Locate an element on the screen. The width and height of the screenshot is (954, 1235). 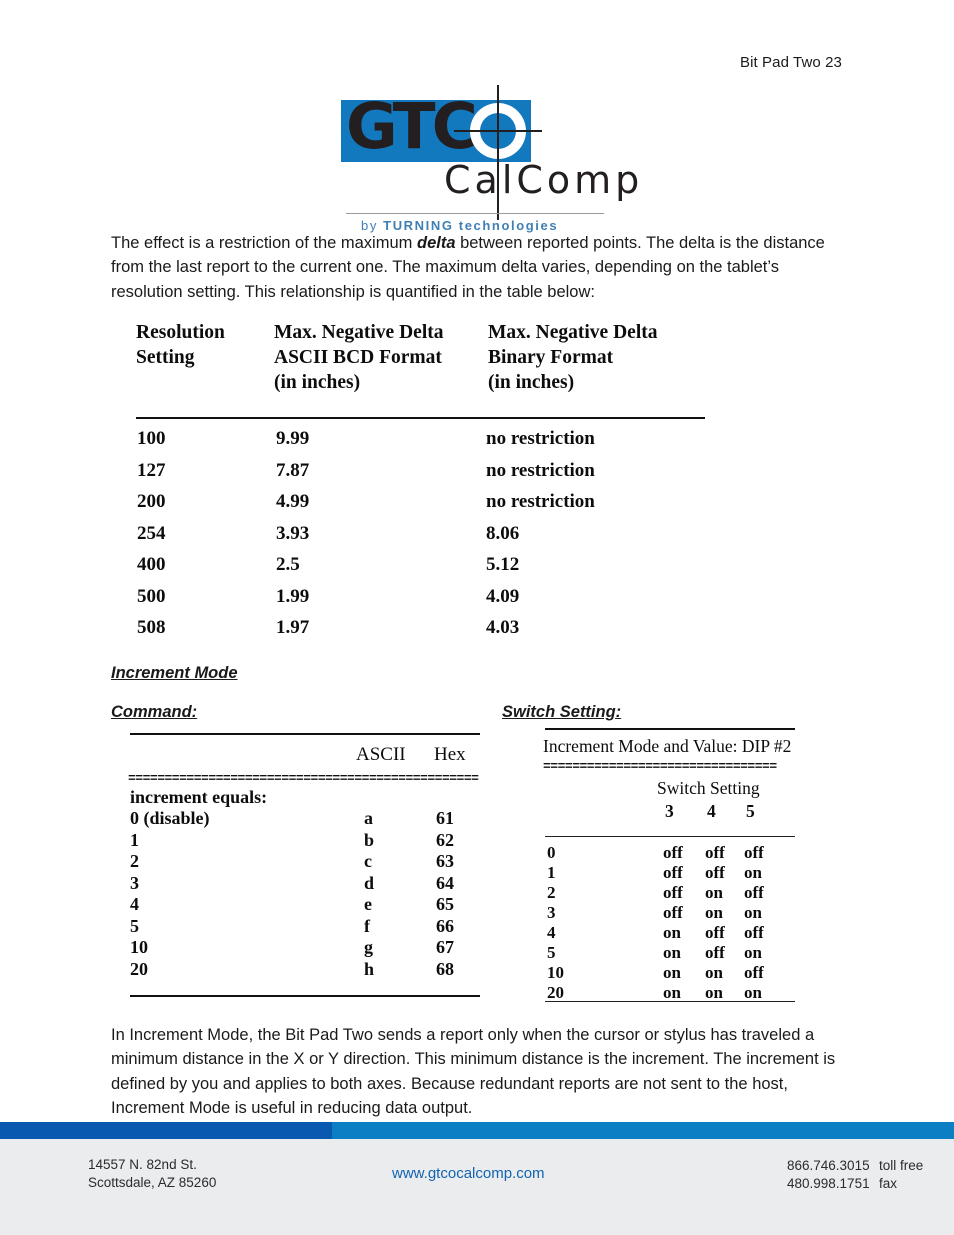
switch-row-value: 4 is located at coordinates (551, 932).